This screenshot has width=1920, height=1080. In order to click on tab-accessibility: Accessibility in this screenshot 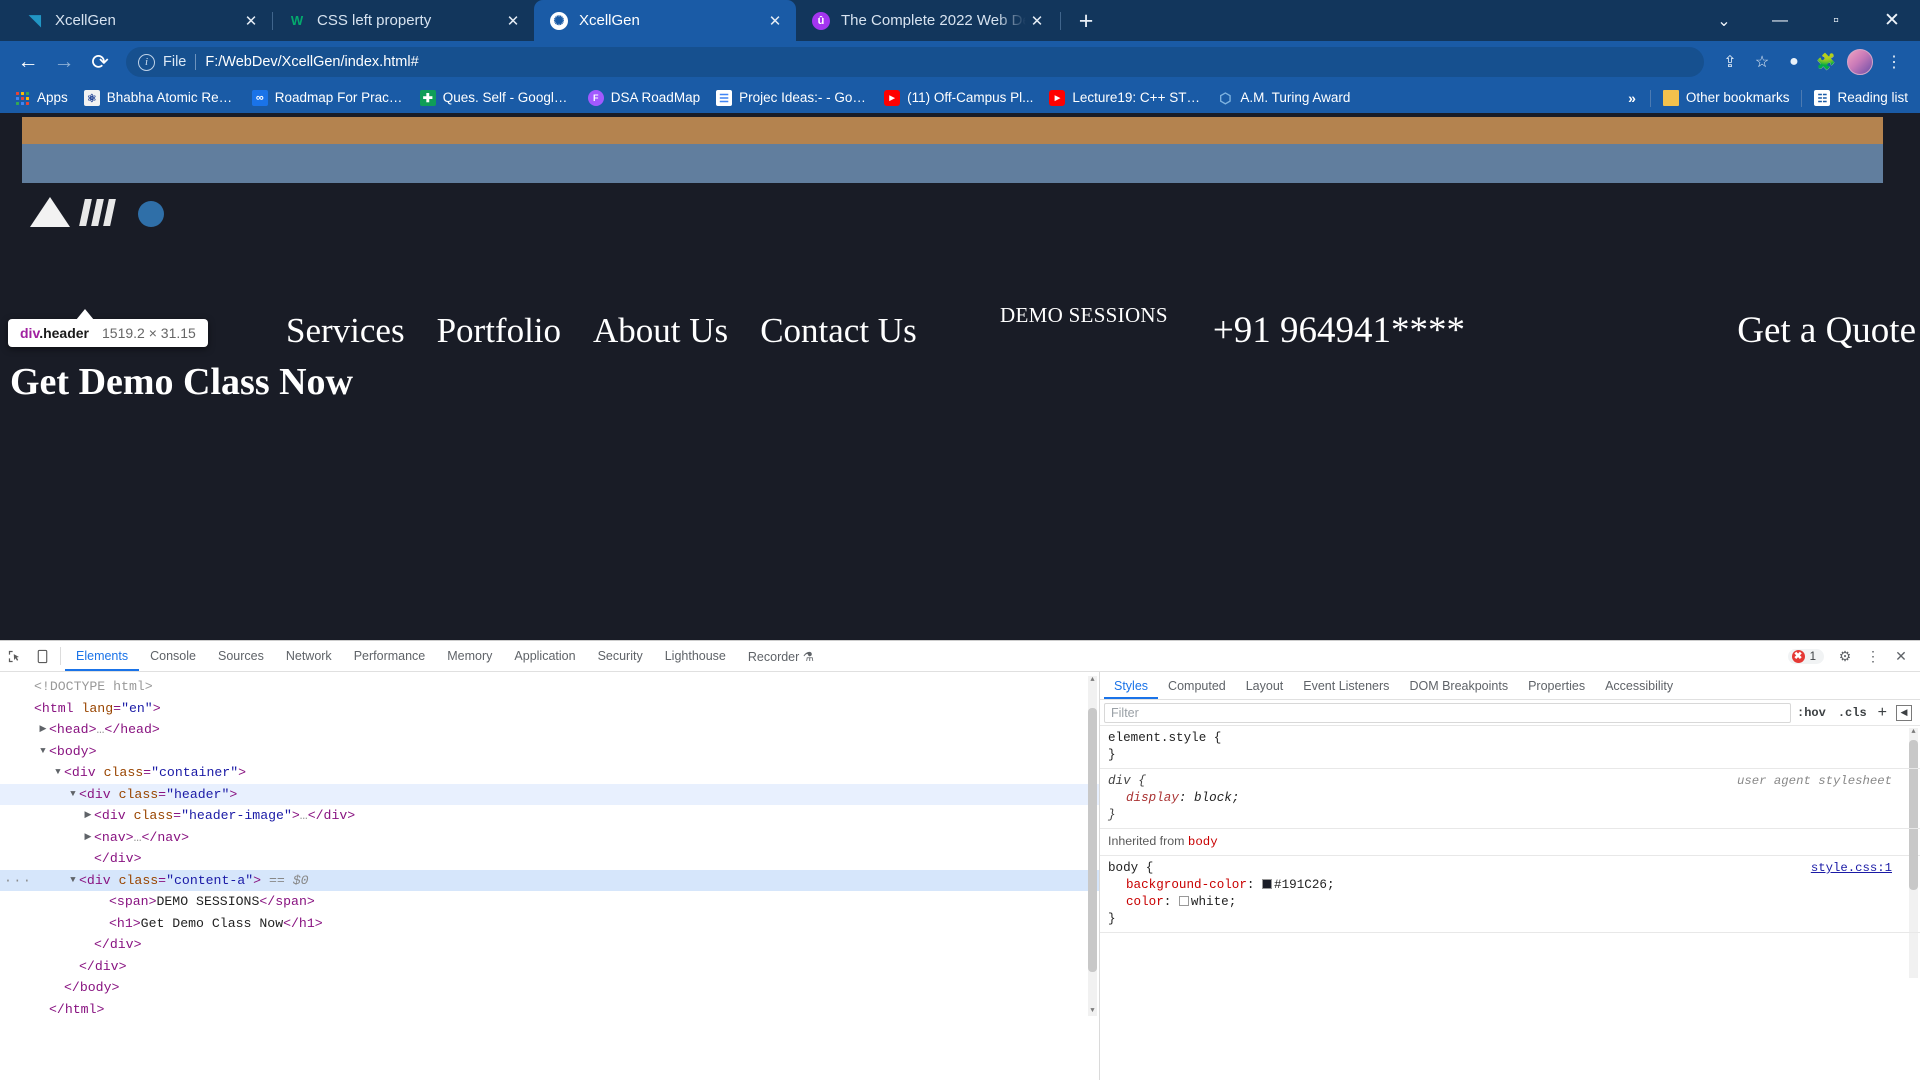, I will do `click(1639, 685)`.